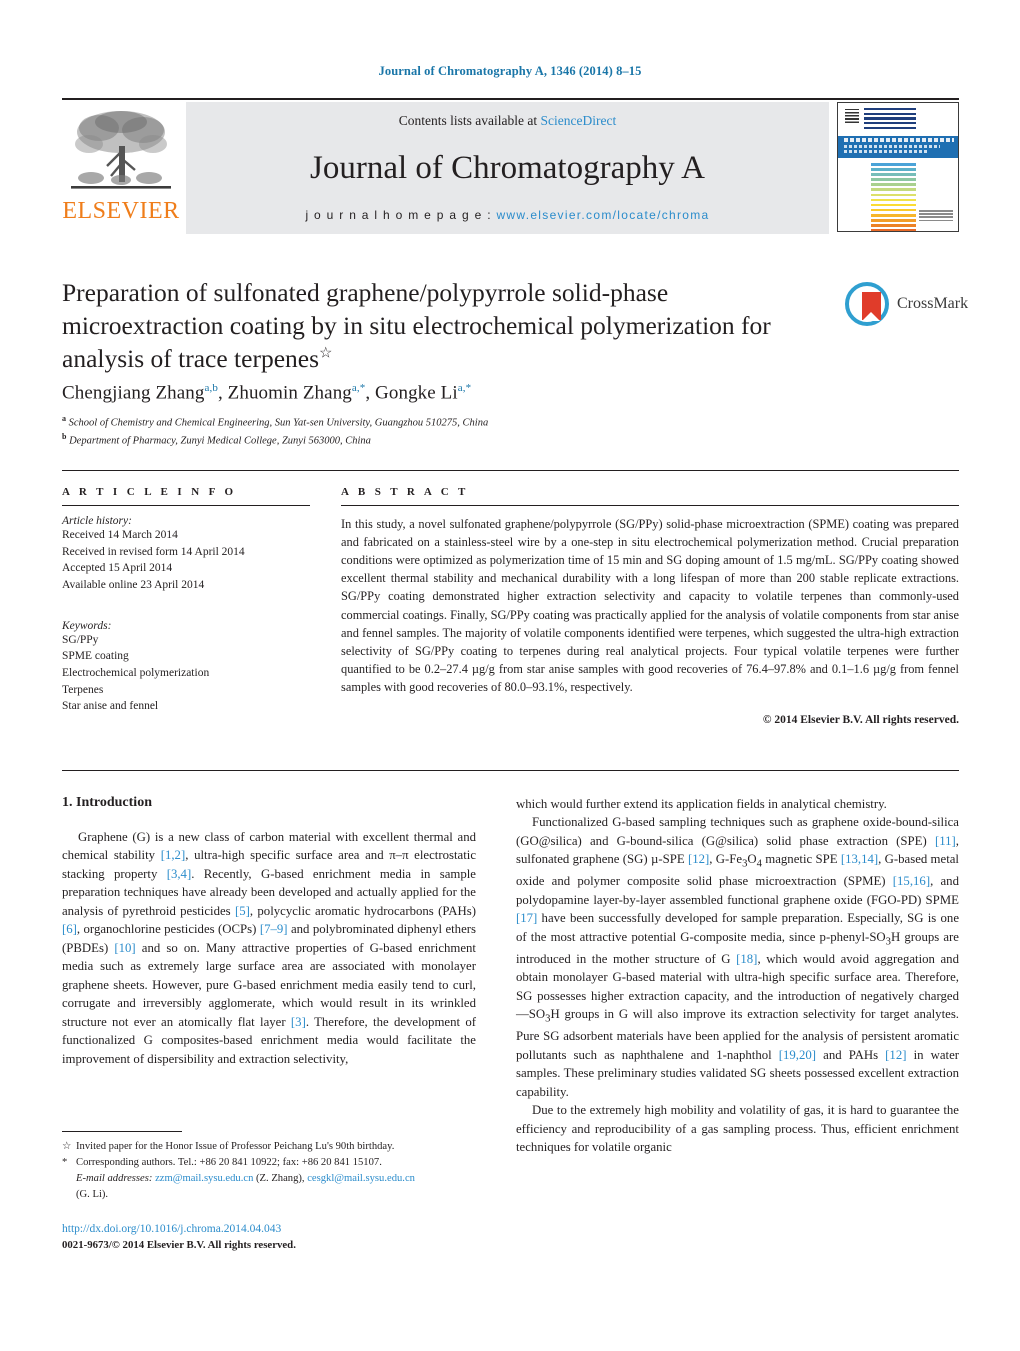 This screenshot has width=1020, height=1351. I want to click on article-history-item: Available online 23 April 2014, so click(133, 585).